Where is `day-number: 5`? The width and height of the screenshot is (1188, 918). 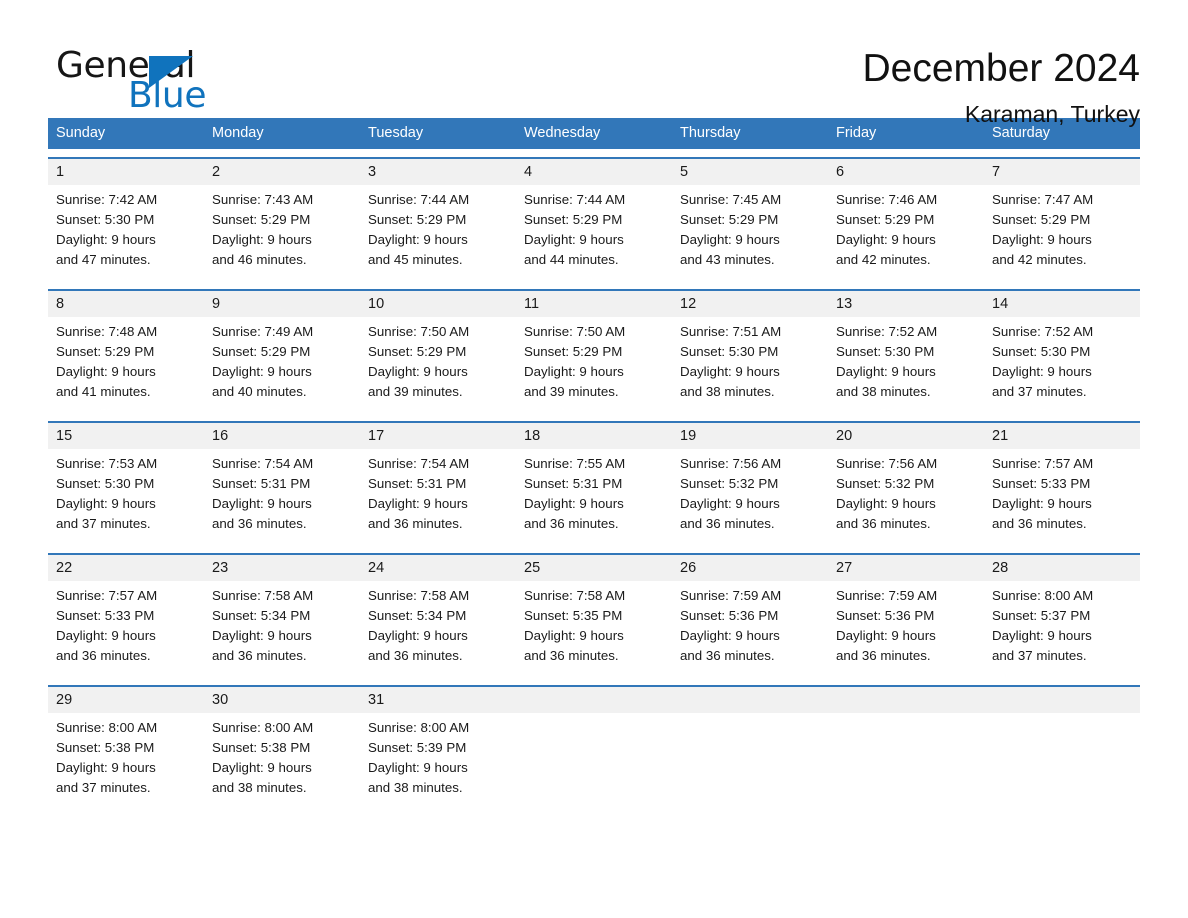
day-number: 5 is located at coordinates (750, 172).